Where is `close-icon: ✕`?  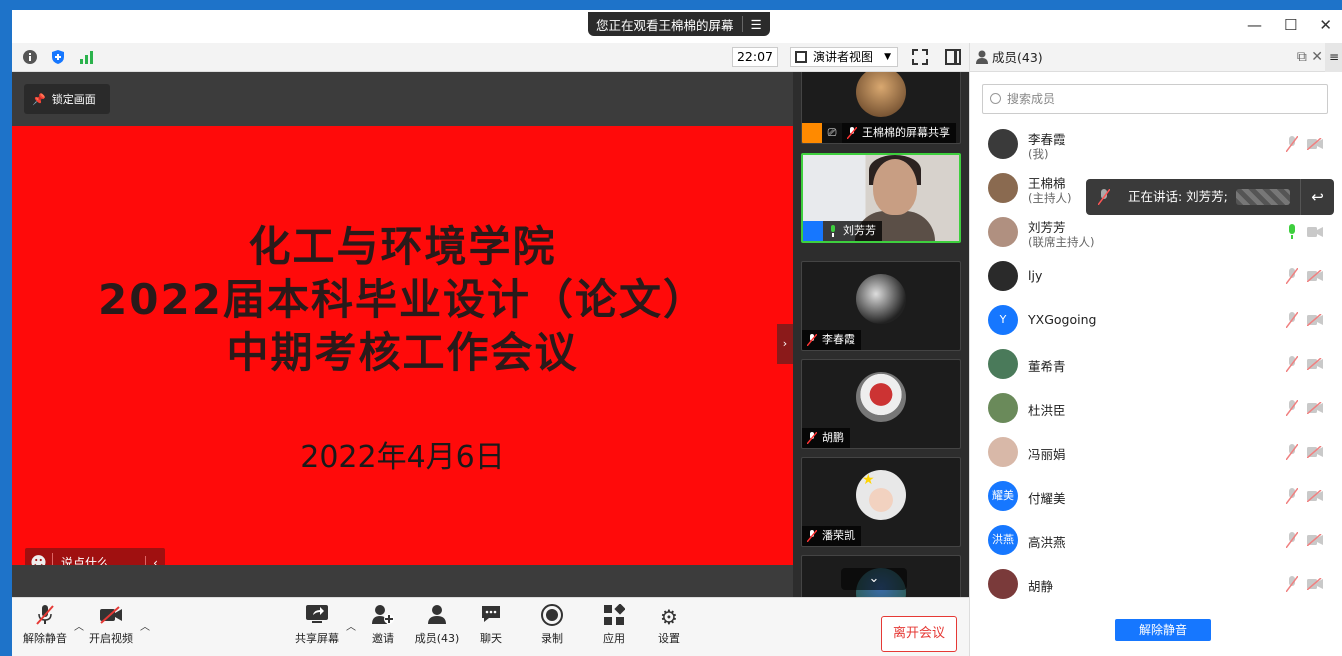
close-icon: ✕ is located at coordinates (1325, 25).